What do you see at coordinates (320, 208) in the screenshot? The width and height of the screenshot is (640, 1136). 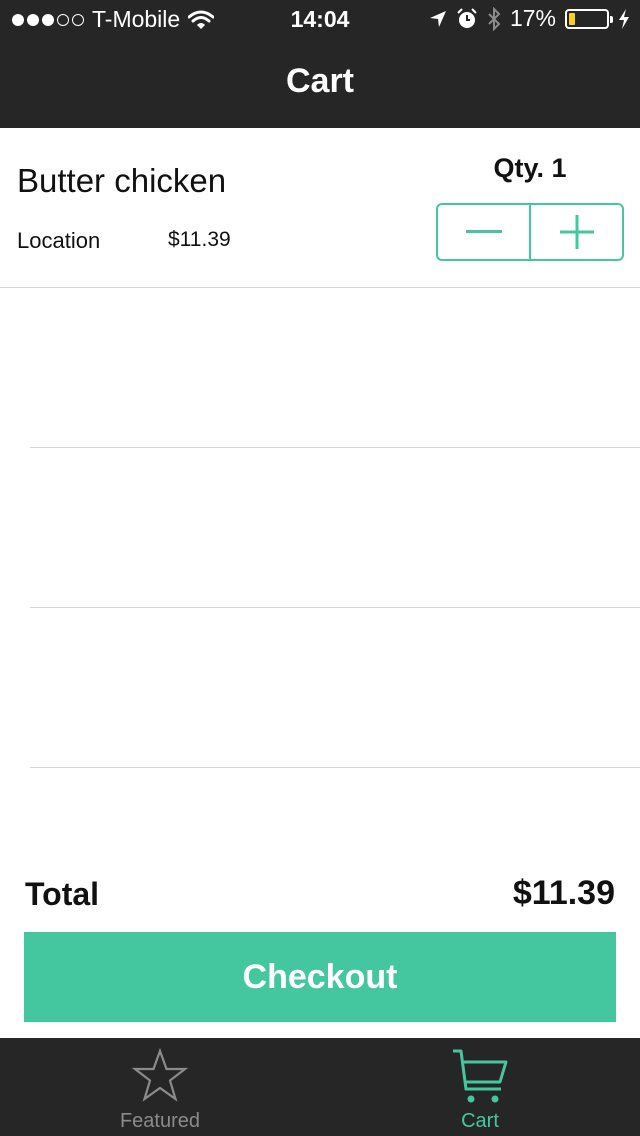 I see `cart-item-row: Butter chicken Location $11.39 Qty. 1` at bounding box center [320, 208].